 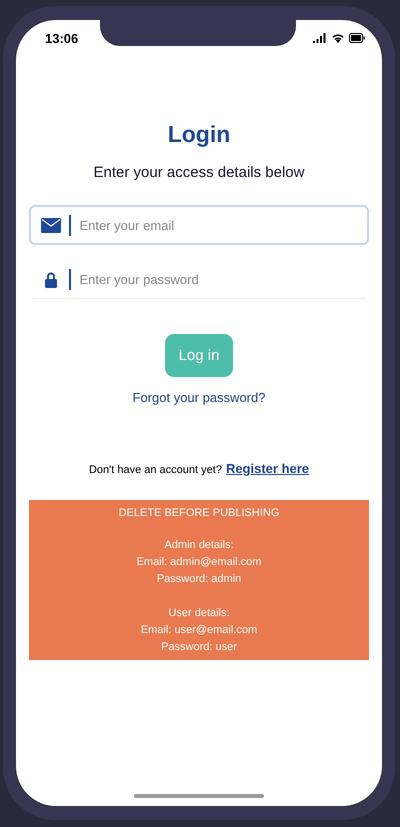 I want to click on text-input: Enter your email, so click(x=218, y=225).